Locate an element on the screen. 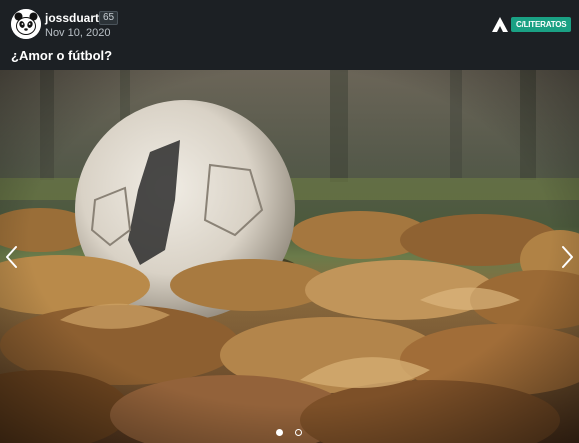 This screenshot has width=579, height=443. hive-logo-icon is located at coordinates (500, 24).